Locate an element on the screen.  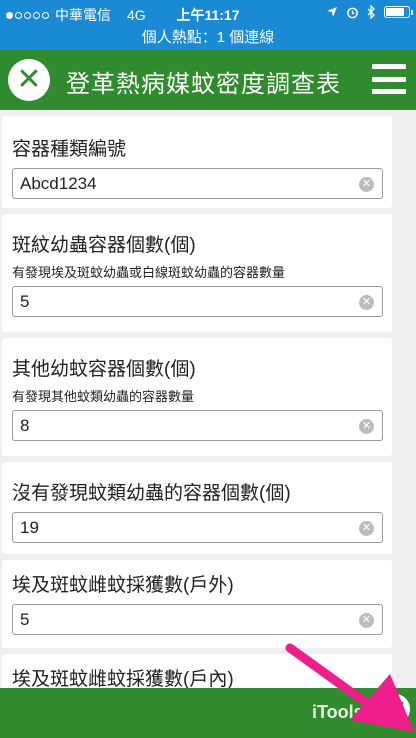
field-card-striped-larvae-containers: 斑紋幼蟲容器個數(個) 有發現埃及斑蚊幼蟲或白線斑蚊幼蟲的容器數量 ✕ is located at coordinates (197, 273).